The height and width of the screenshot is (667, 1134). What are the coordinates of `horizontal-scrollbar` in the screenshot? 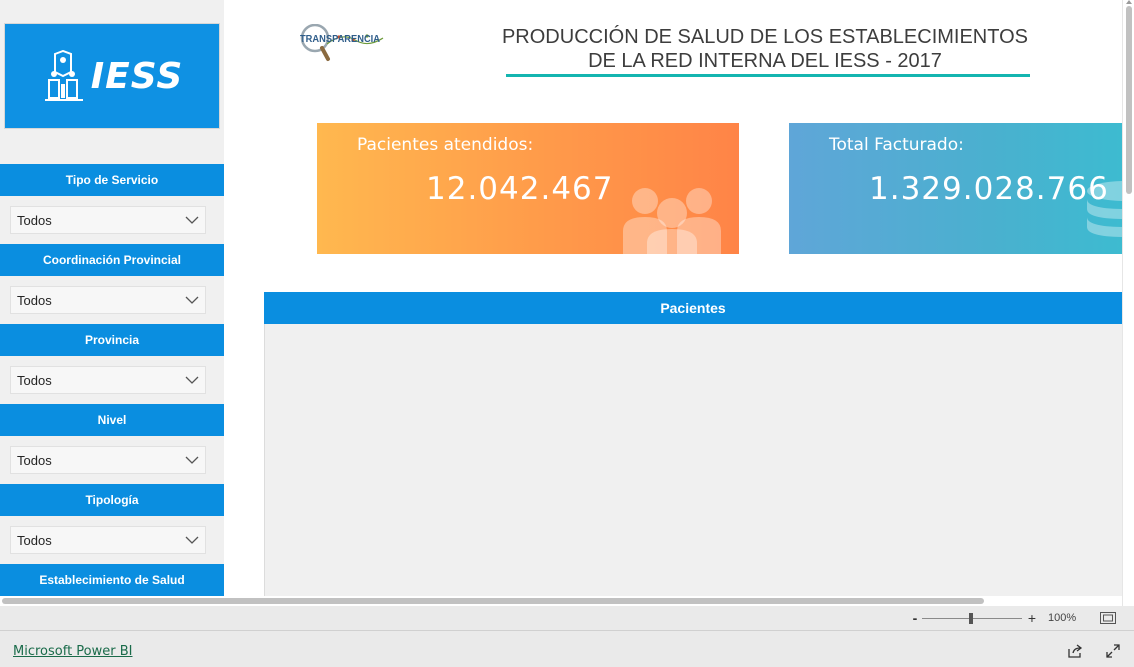 It's located at (561, 601).